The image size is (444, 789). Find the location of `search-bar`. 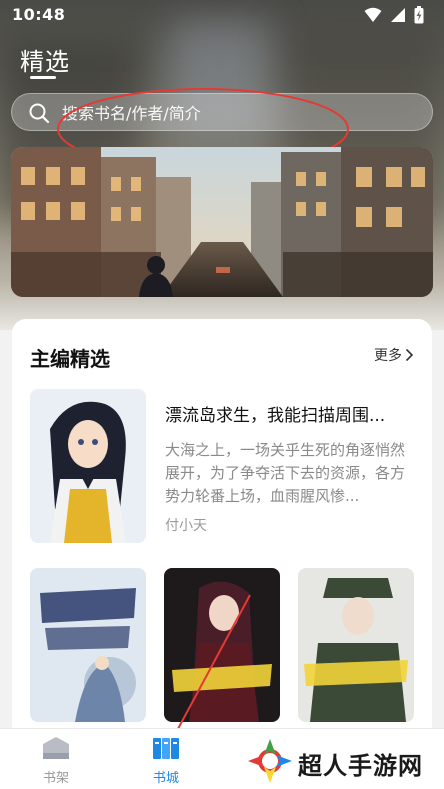

search-bar is located at coordinates (222, 112).